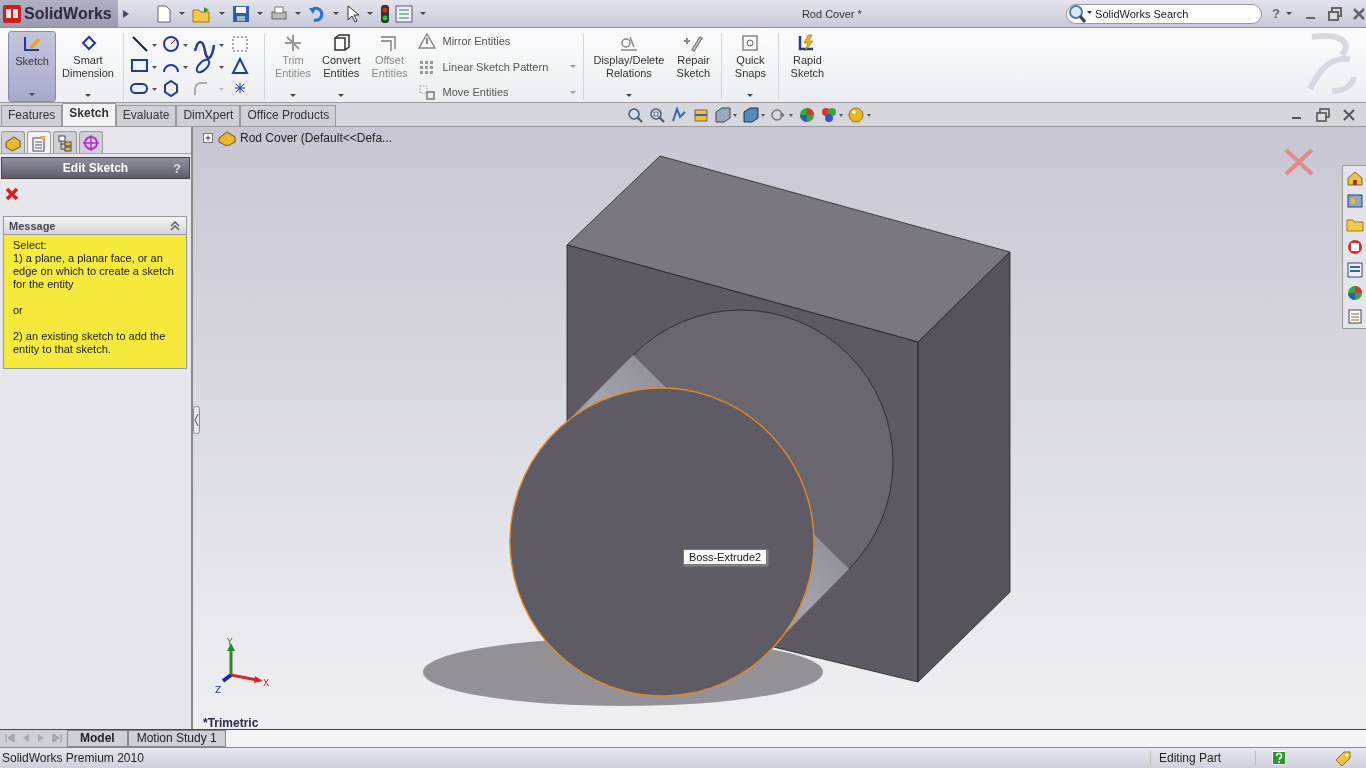 This screenshot has width=1366, height=768. What do you see at coordinates (59, 13) in the screenshot?
I see `app-logo: SolidWorks` at bounding box center [59, 13].